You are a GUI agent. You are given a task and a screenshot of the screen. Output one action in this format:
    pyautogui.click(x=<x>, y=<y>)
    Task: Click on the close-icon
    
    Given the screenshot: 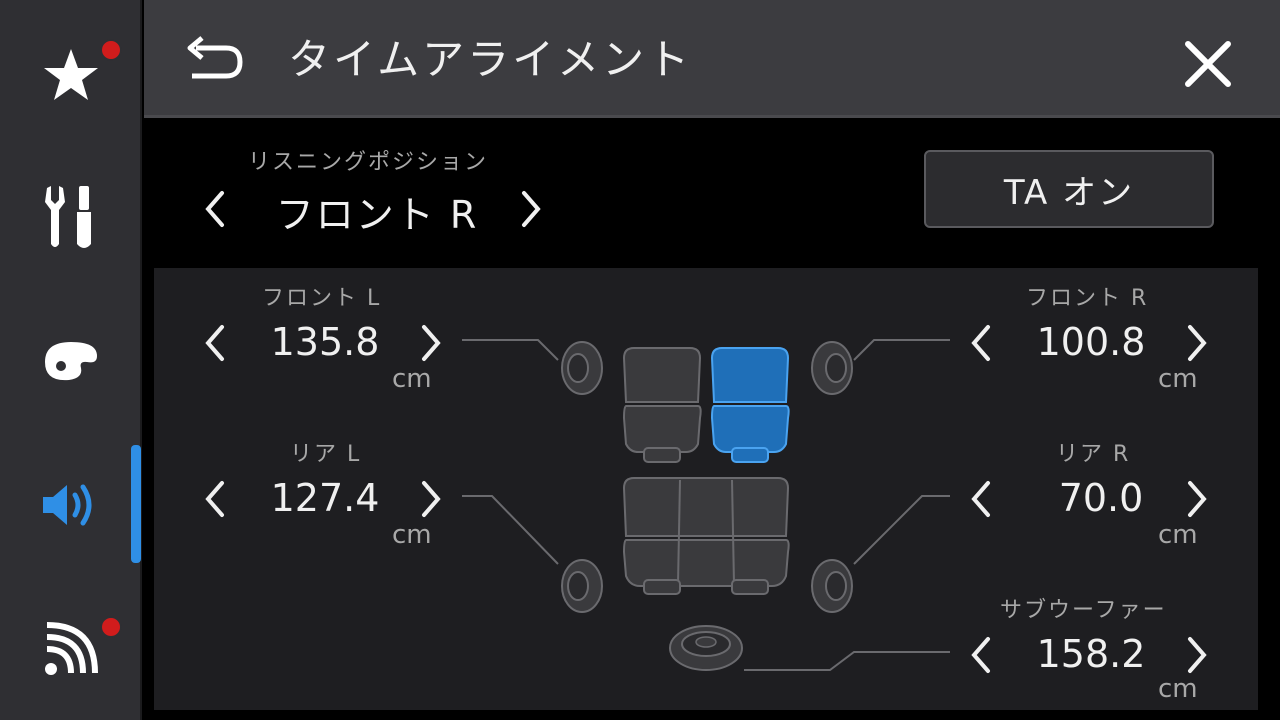 What is the action you would take?
    pyautogui.click(x=1208, y=64)
    